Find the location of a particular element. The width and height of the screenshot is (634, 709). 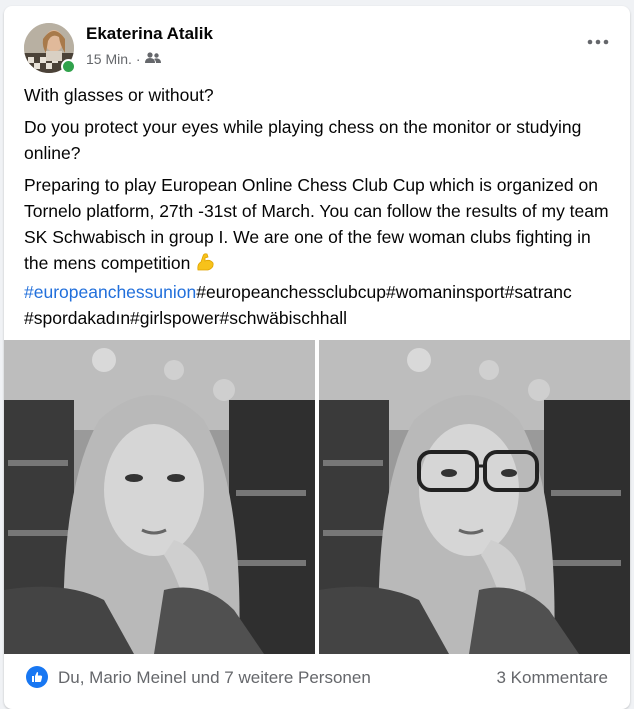

hashtags-line-2: #spordakadın#girlspower#schwäbischhall is located at coordinates (185, 318).